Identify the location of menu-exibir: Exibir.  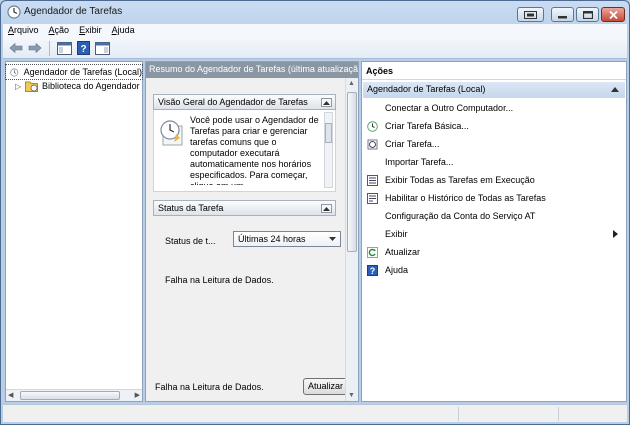
(90, 31).